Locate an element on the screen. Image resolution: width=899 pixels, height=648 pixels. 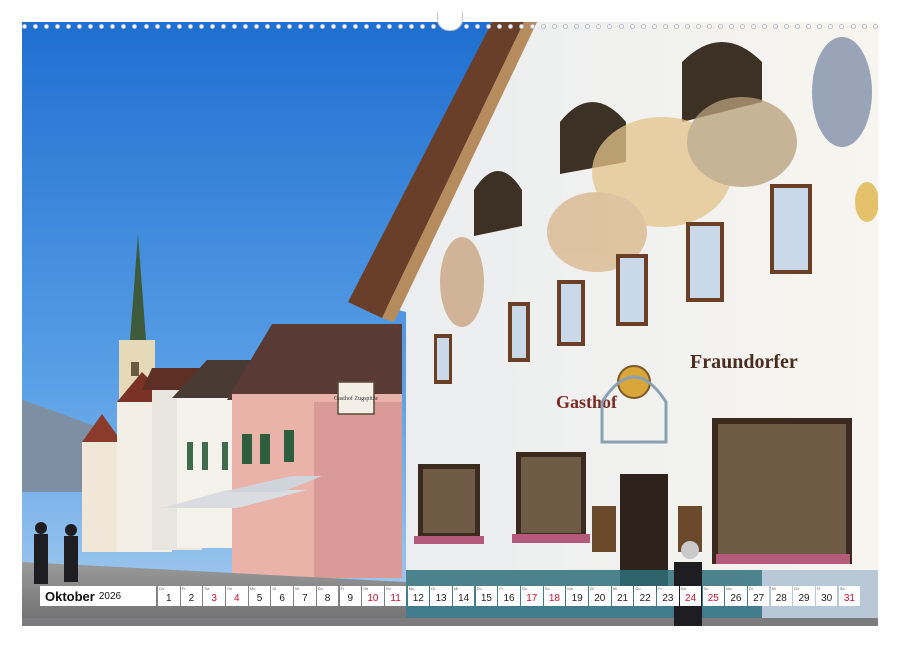
day-number: 6 is located at coordinates (282, 598).